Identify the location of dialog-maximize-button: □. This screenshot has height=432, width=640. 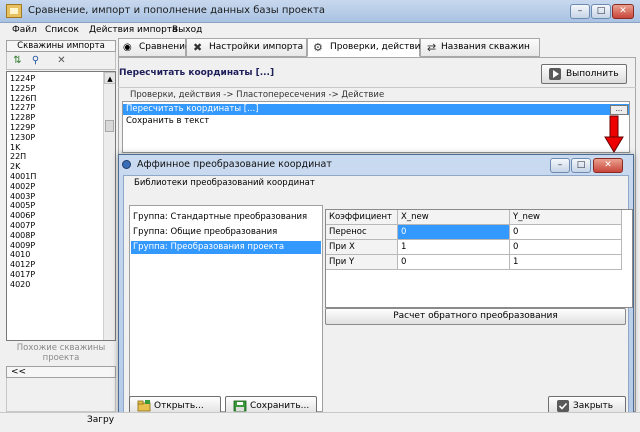
(581, 165).